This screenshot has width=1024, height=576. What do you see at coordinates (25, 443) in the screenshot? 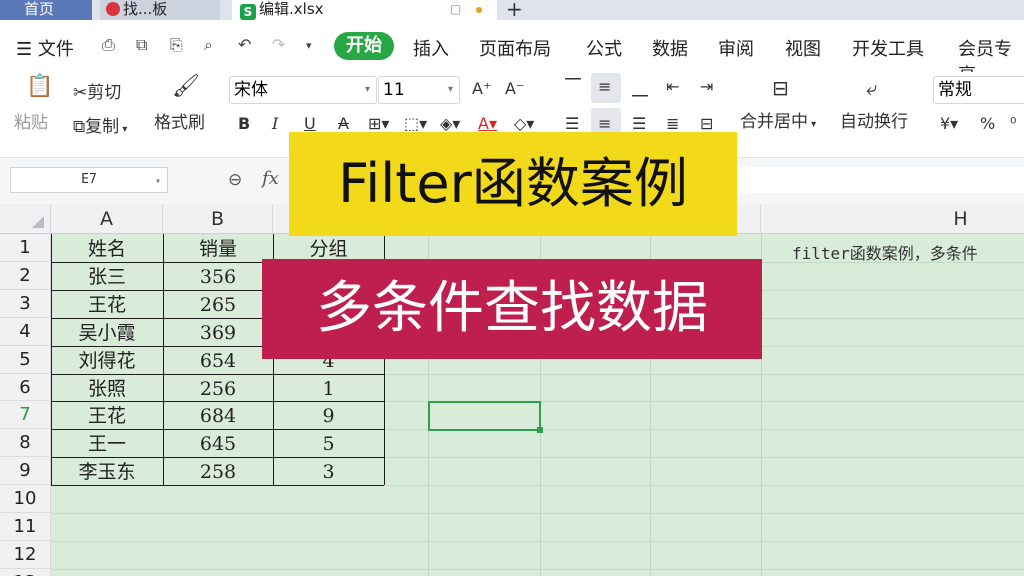
I see `row-header: 8` at bounding box center [25, 443].